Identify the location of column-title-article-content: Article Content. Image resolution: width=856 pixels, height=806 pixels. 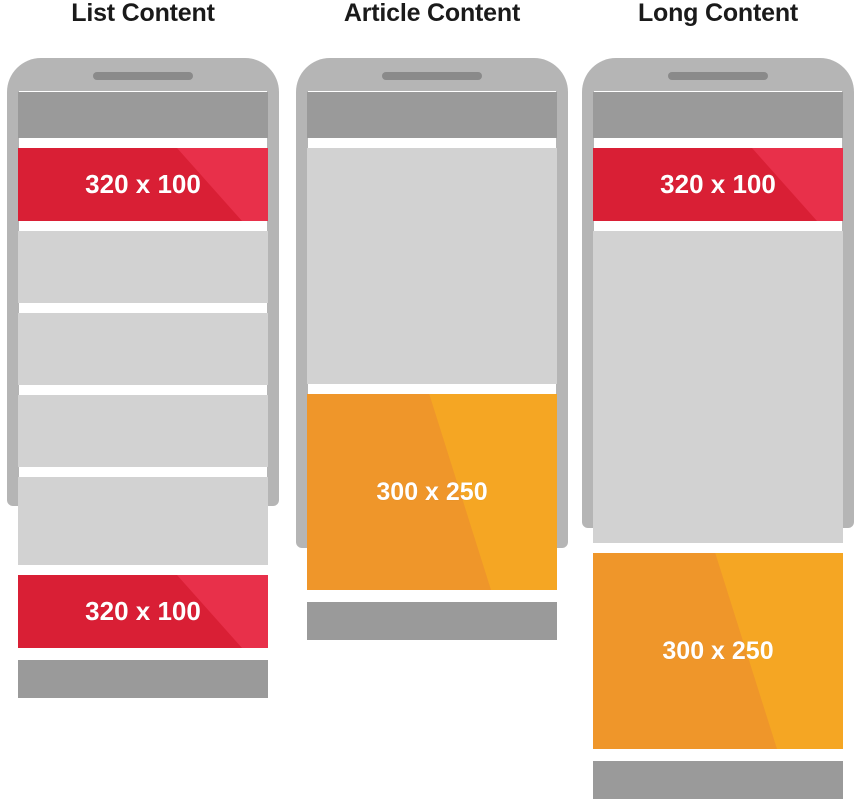
(432, 13).